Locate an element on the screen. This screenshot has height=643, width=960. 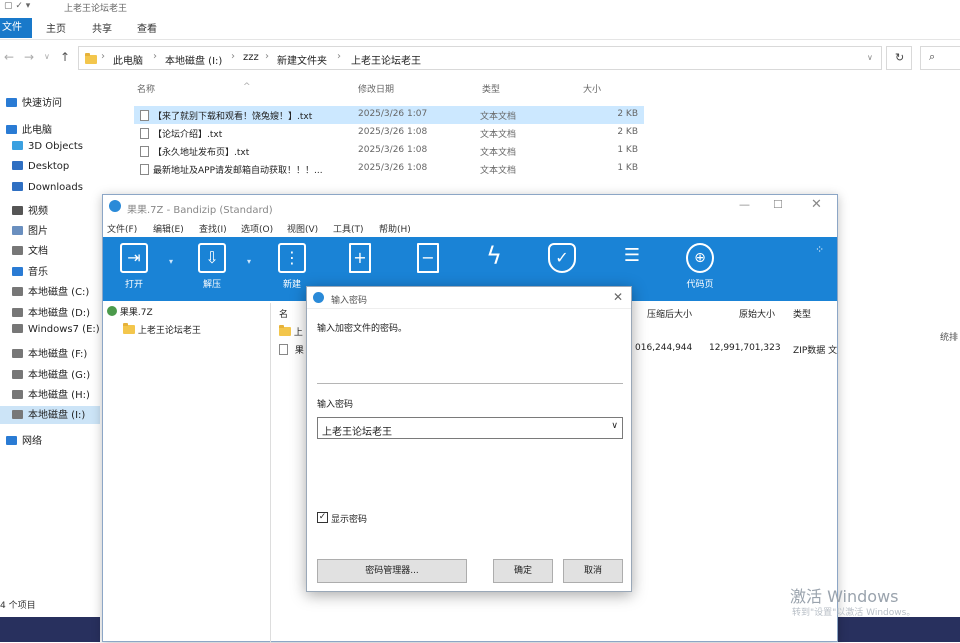
extract-button: ⇩ 解压 is located at coordinates (212, 266).